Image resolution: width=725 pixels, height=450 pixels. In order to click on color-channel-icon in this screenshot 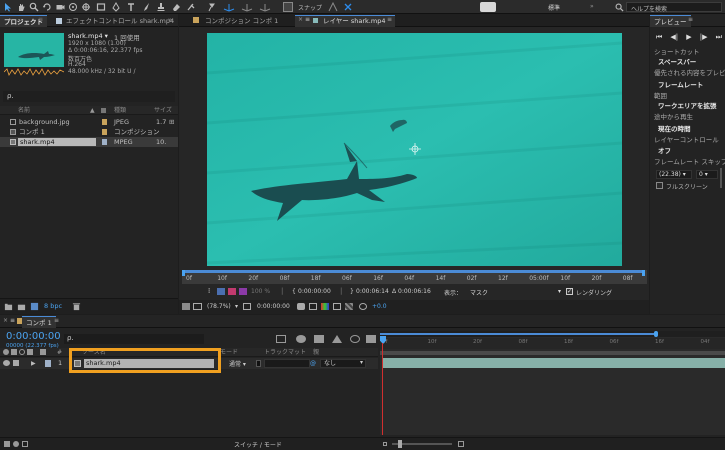, I will do `click(325, 306)`.